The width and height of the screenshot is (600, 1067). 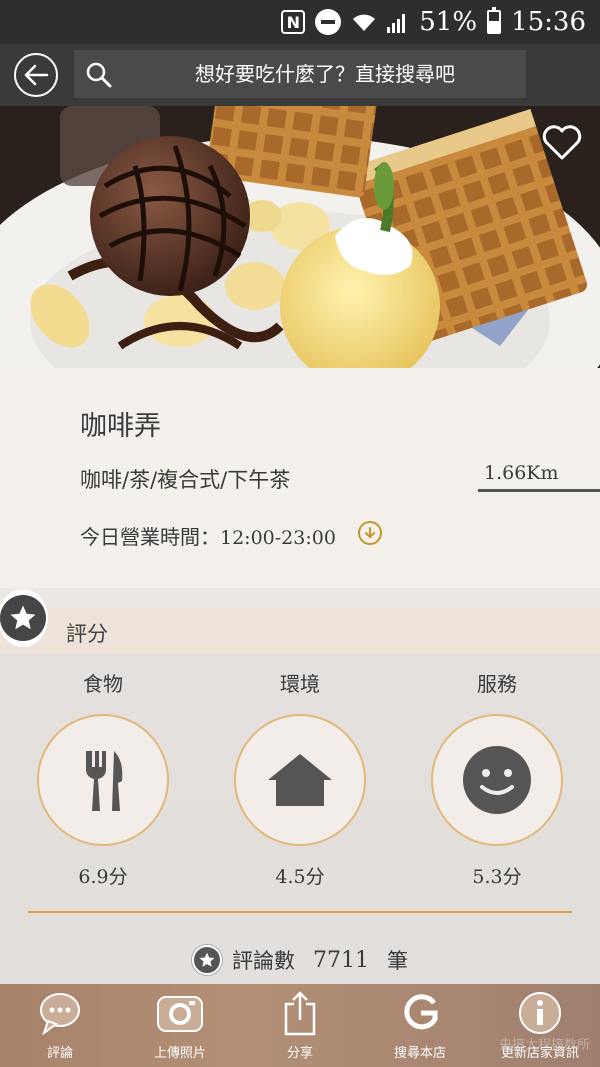 I want to click on nav-update-info: 更新店家資訊, so click(x=540, y=1025).